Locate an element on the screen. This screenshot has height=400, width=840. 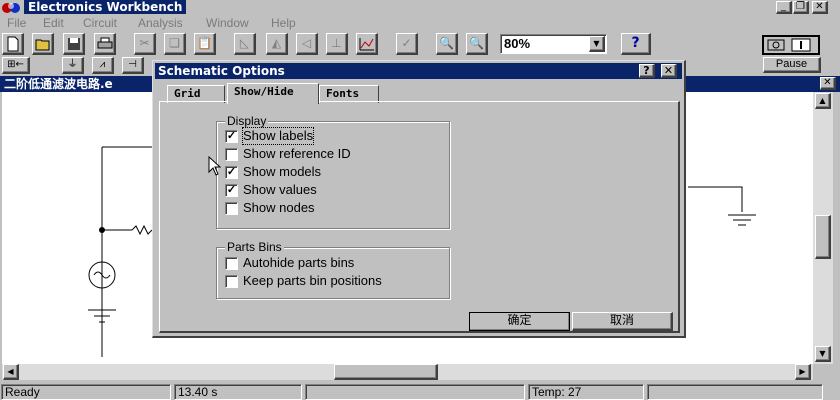
vertical-scroll-thumb is located at coordinates (823, 237).